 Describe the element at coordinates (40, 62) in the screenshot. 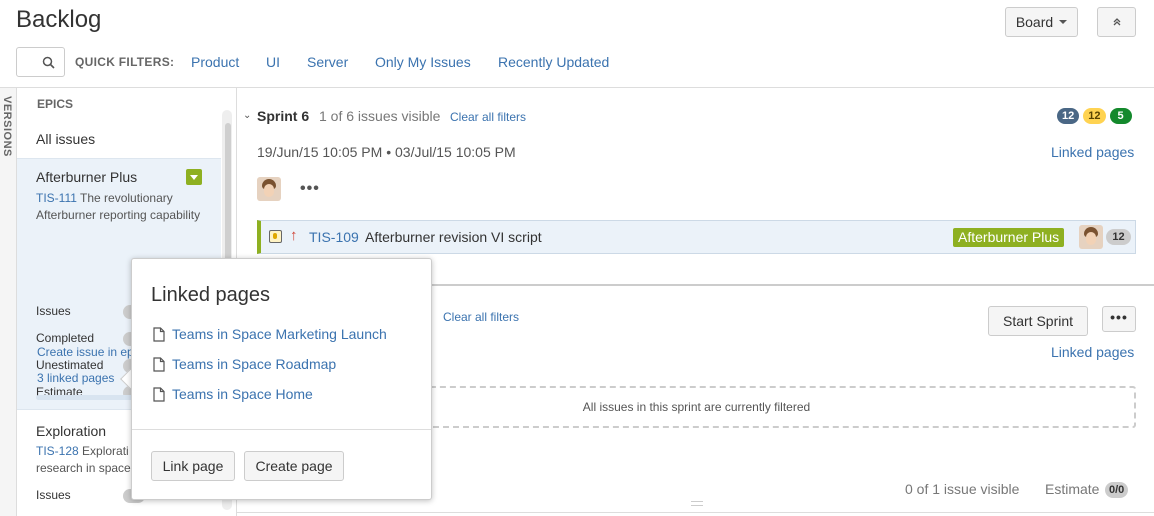

I see `search-input` at that location.